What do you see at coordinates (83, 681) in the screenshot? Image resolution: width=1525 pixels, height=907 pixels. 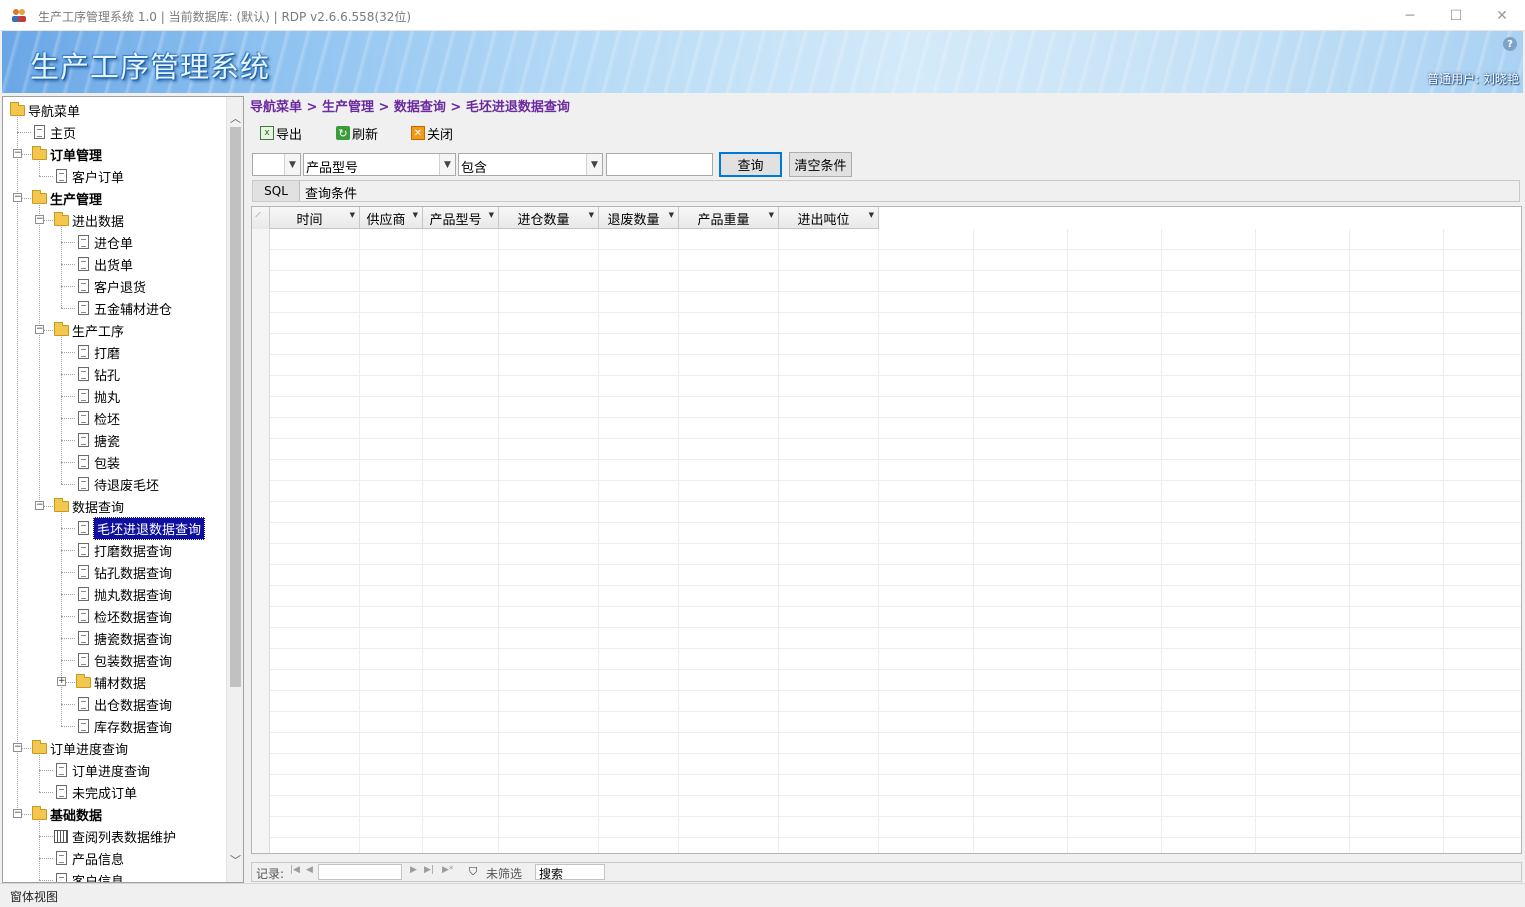 I see `folder-open-icon` at bounding box center [83, 681].